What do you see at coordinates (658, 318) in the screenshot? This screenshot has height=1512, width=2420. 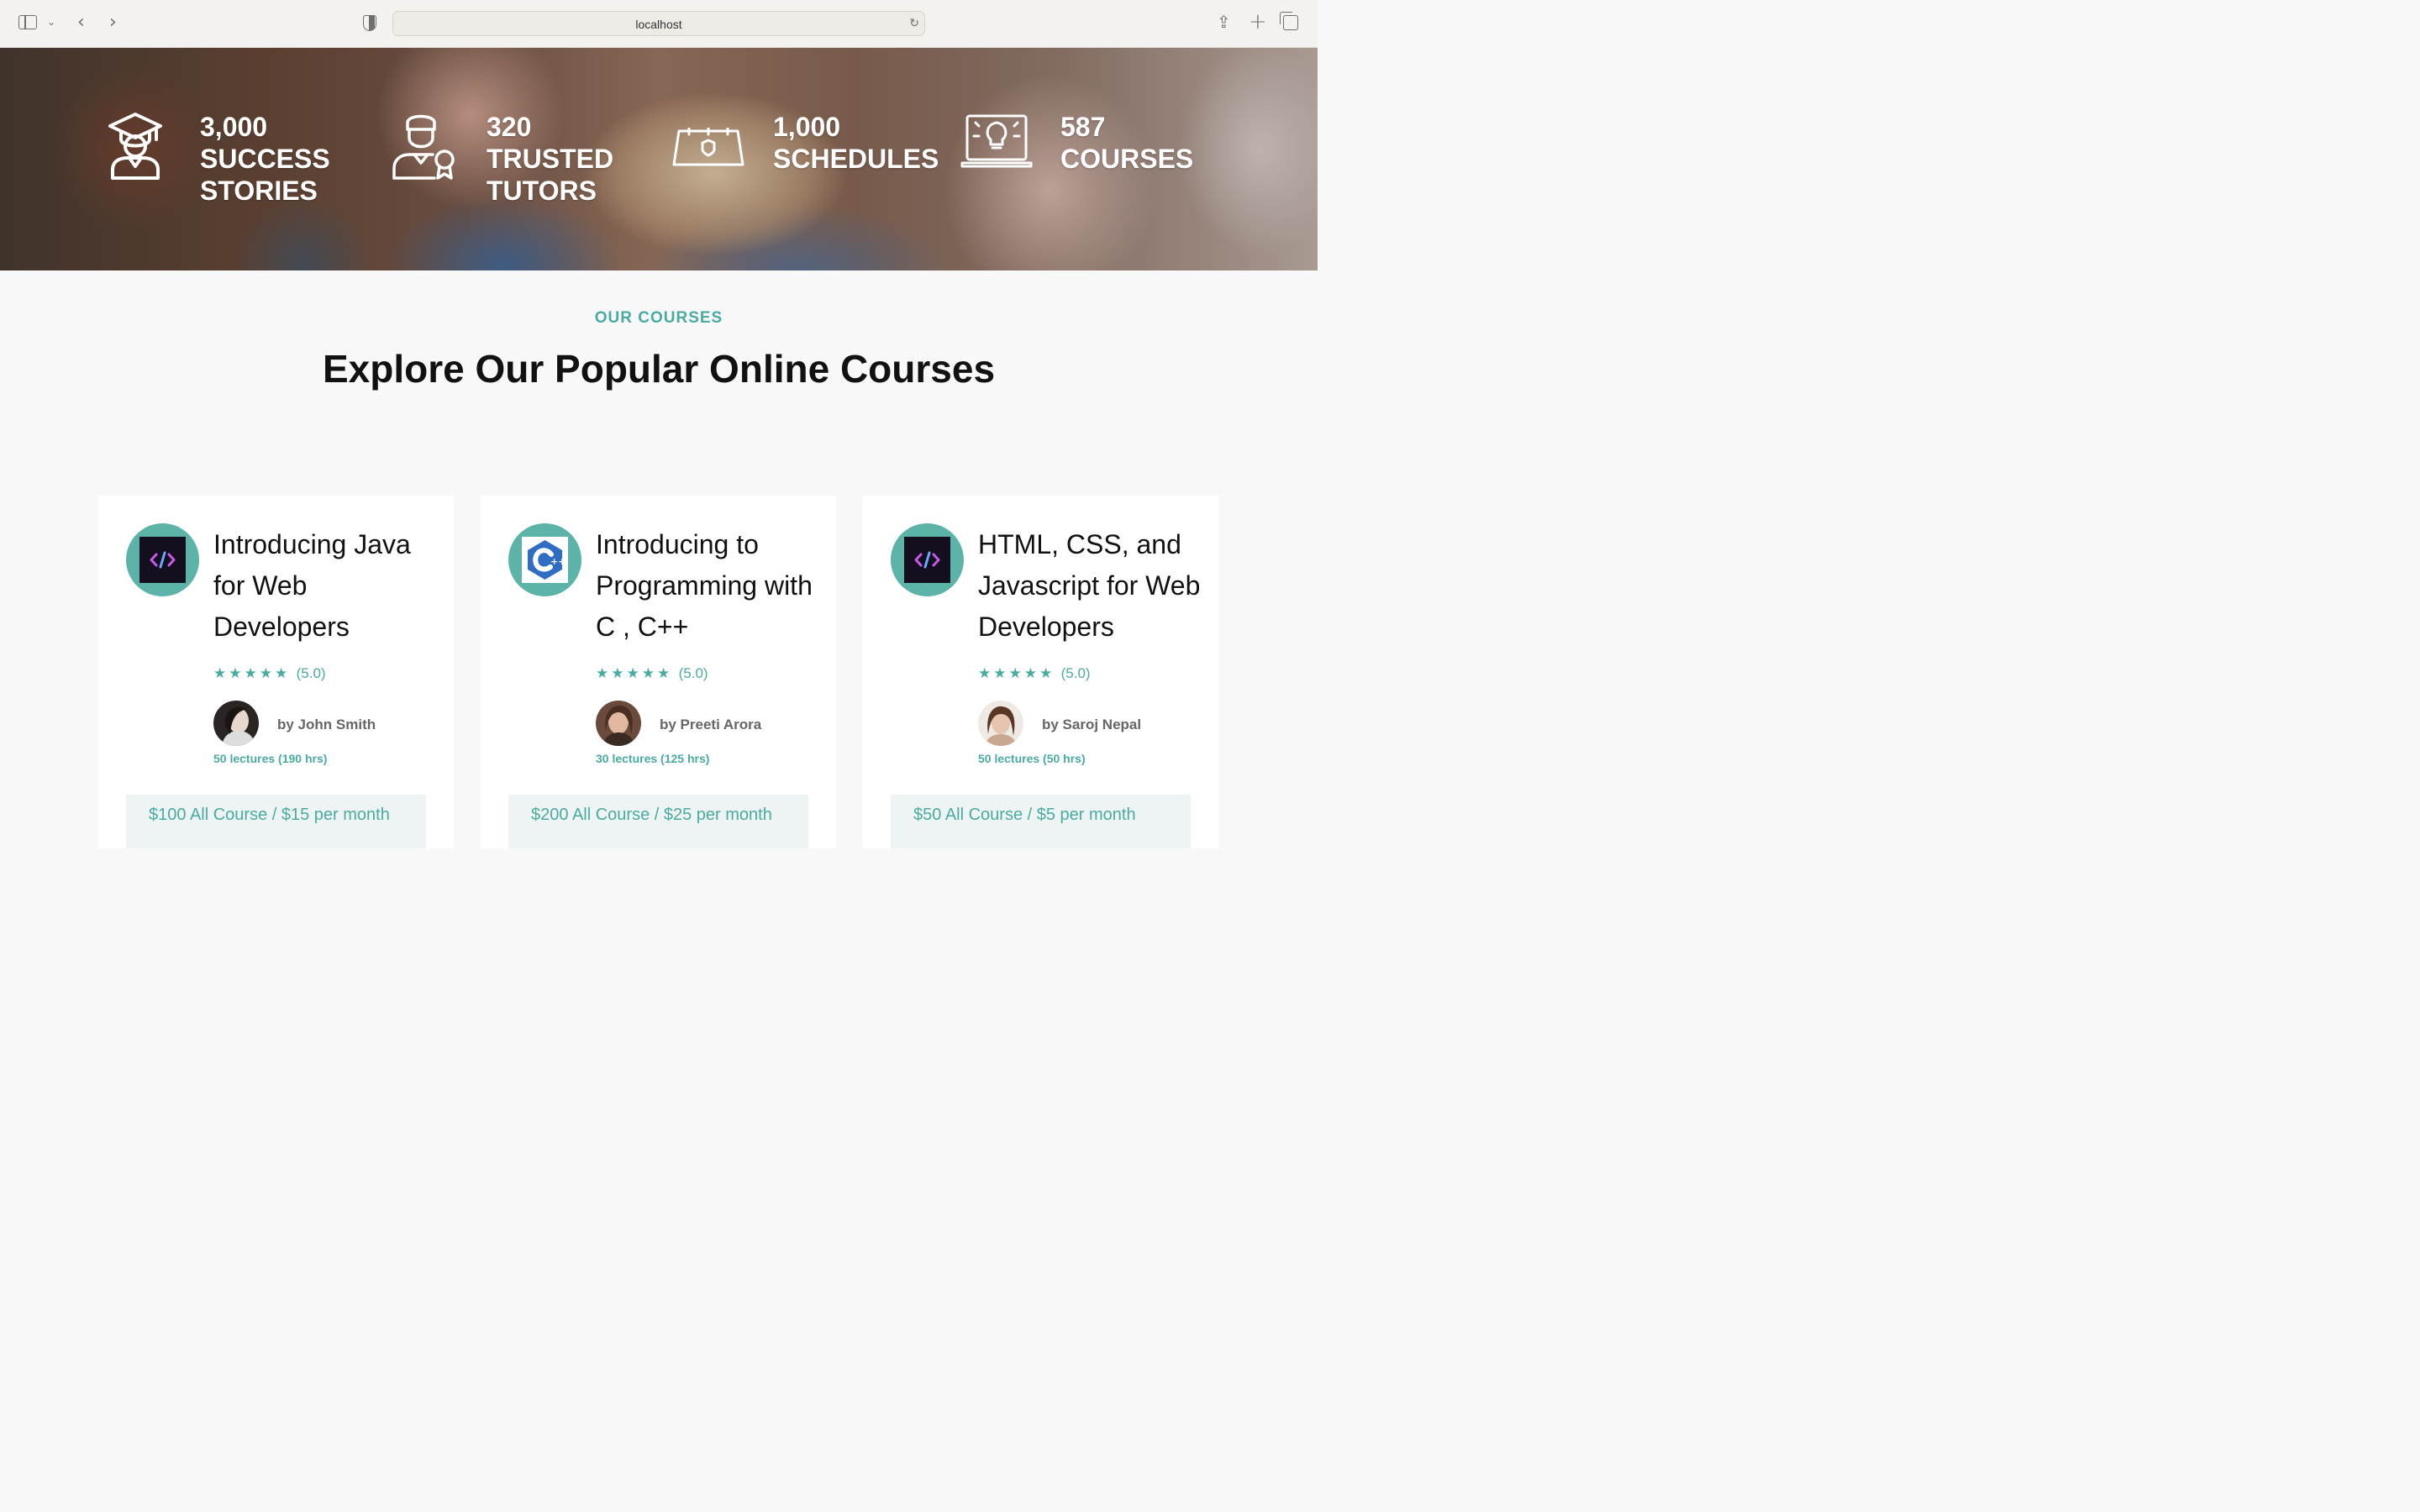 I see `section-eyebrow: OUR COURSES` at bounding box center [658, 318].